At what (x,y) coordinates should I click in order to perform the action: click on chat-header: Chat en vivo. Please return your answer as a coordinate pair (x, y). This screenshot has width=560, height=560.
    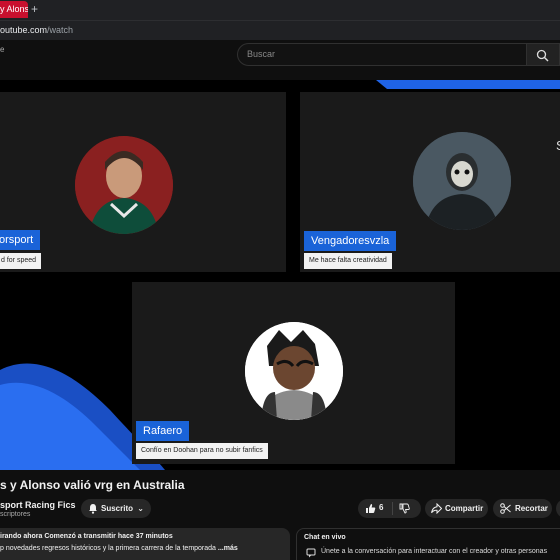
    Looking at the image, I should click on (325, 537).